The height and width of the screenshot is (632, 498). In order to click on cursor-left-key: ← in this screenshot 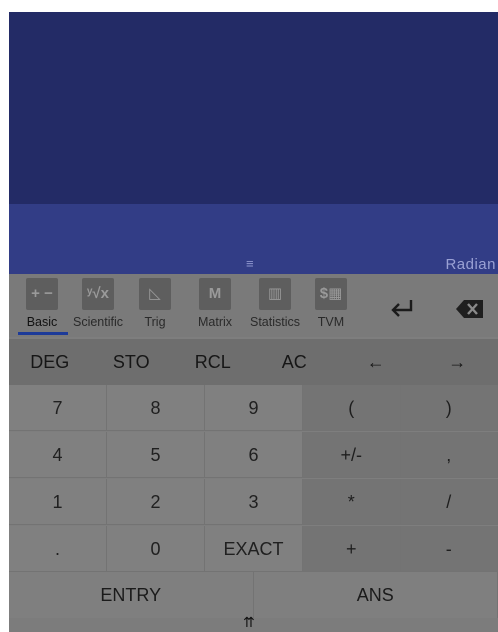, I will do `click(376, 362)`.